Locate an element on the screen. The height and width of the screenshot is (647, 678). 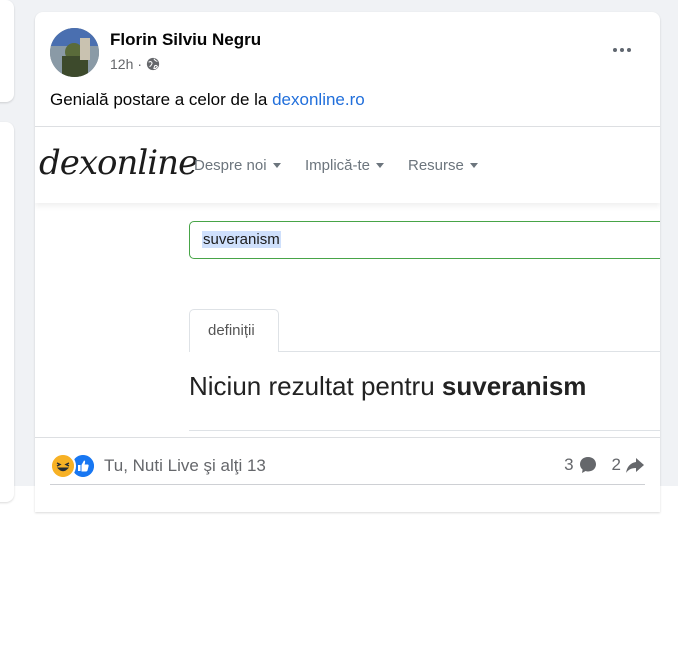
dex-search-value: suveranism is located at coordinates (241, 239).